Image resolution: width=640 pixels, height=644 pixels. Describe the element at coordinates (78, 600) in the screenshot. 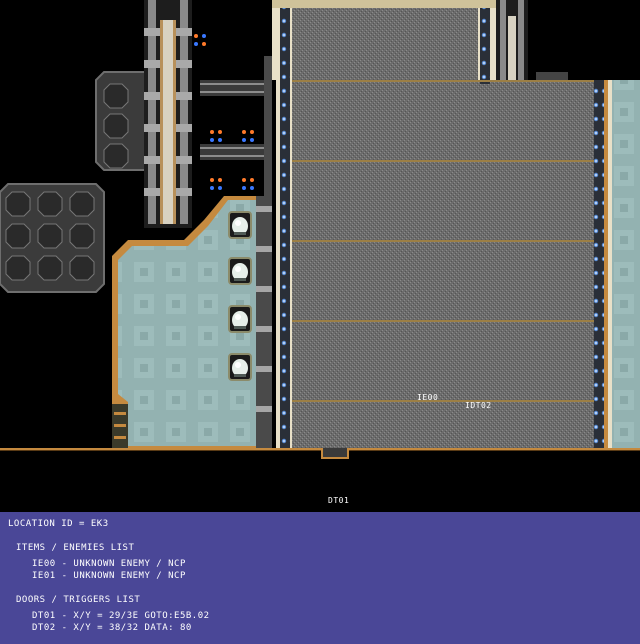

I see `doors-heading: DOORS / TRIGGERS LIST` at that location.